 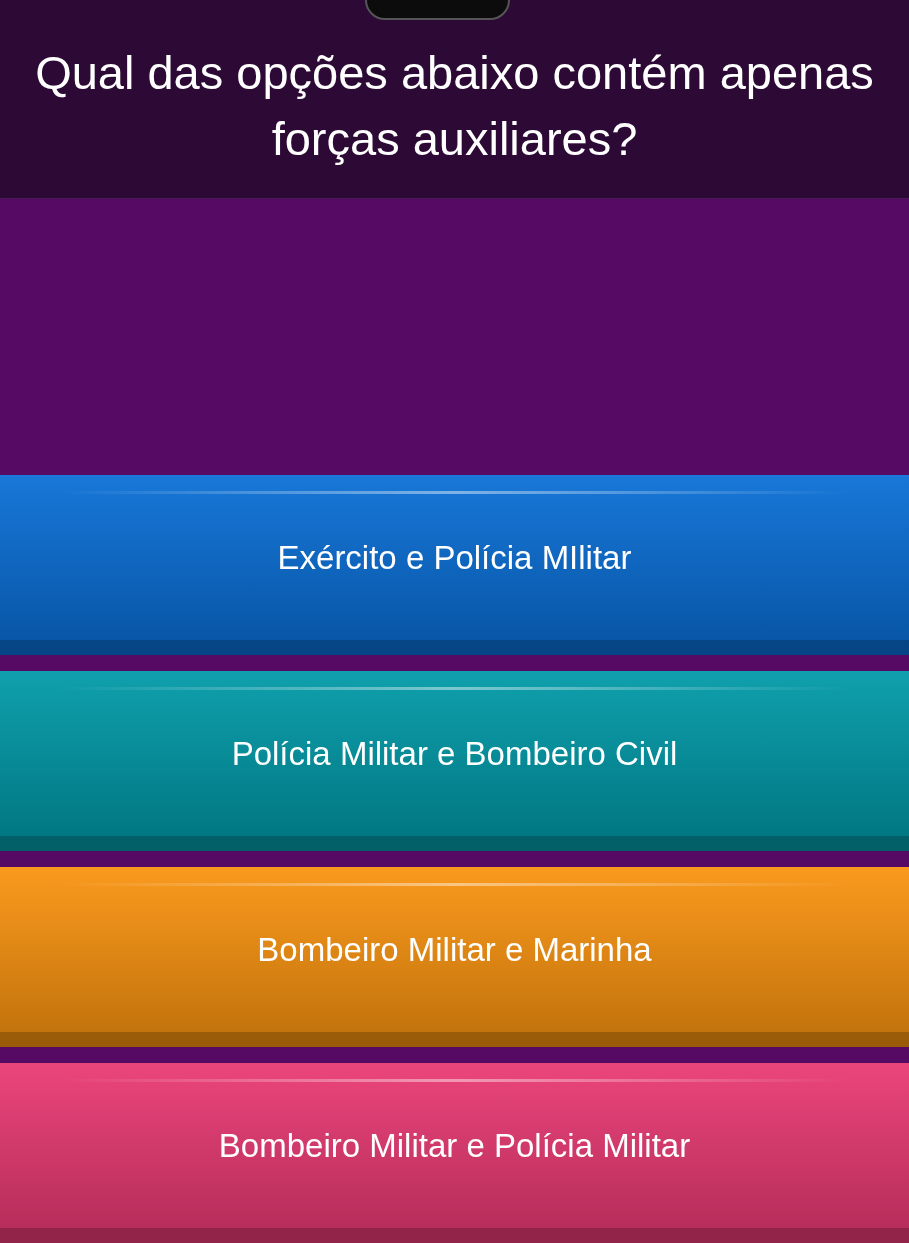 What do you see at coordinates (454, 761) in the screenshot?
I see `answer-option: Polícia Militar e Bombeiro Civil` at bounding box center [454, 761].